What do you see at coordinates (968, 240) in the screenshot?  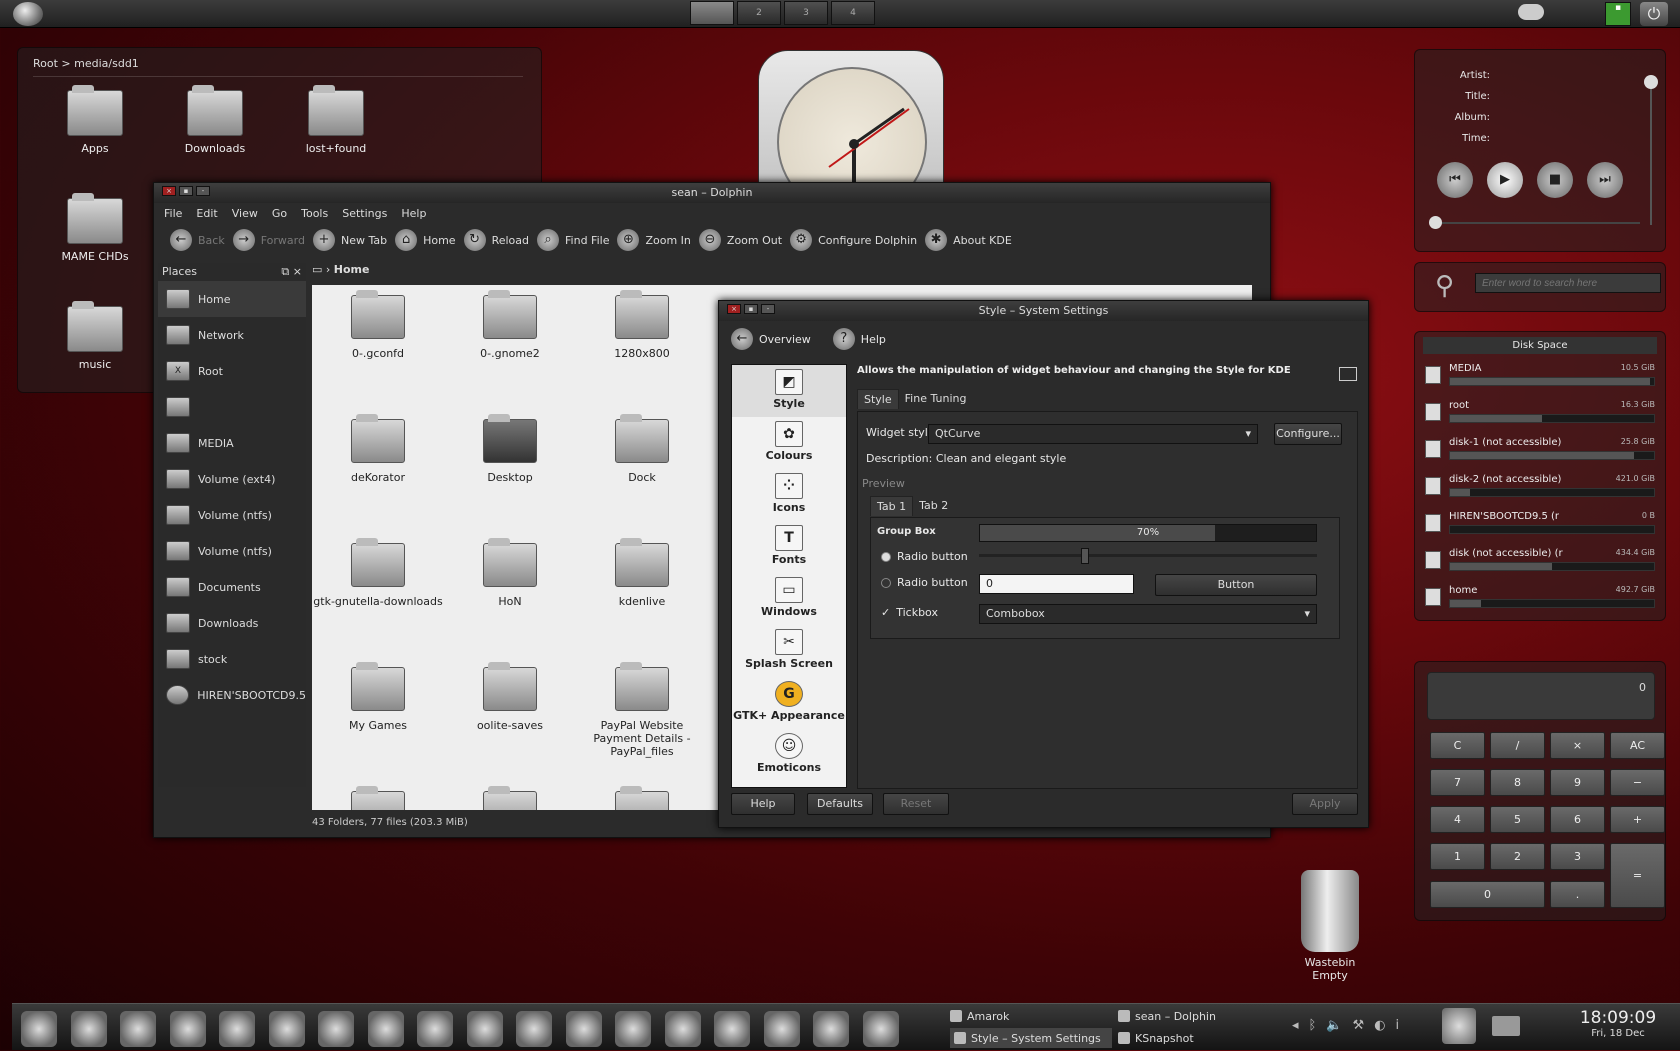 I see `about-kde-button: ✱ About KDE` at bounding box center [968, 240].